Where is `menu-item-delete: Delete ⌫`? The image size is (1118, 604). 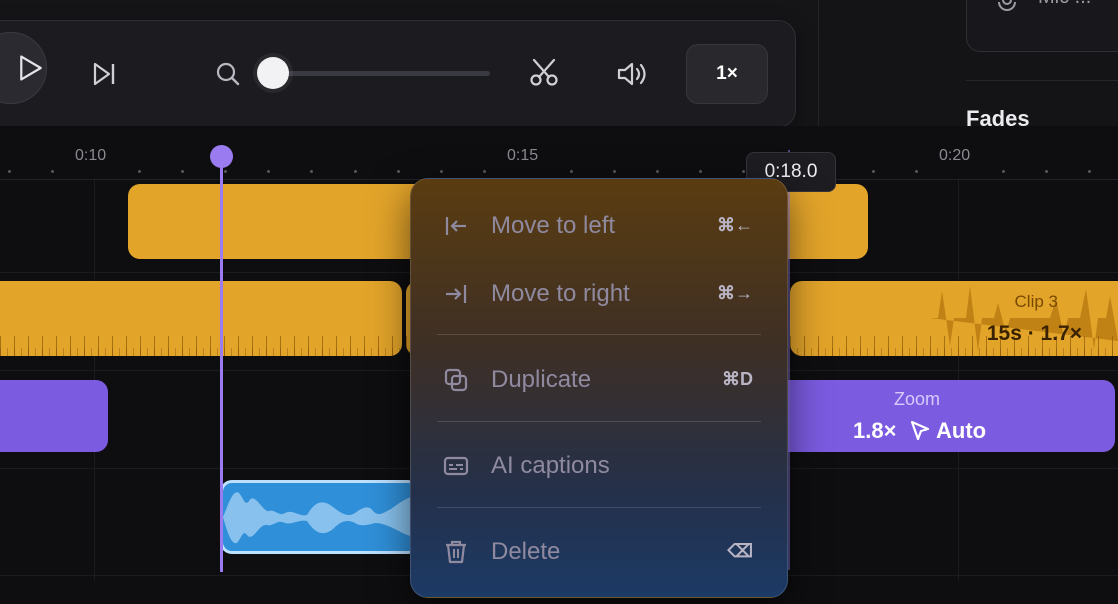 menu-item-delete: Delete ⌫ is located at coordinates (599, 551).